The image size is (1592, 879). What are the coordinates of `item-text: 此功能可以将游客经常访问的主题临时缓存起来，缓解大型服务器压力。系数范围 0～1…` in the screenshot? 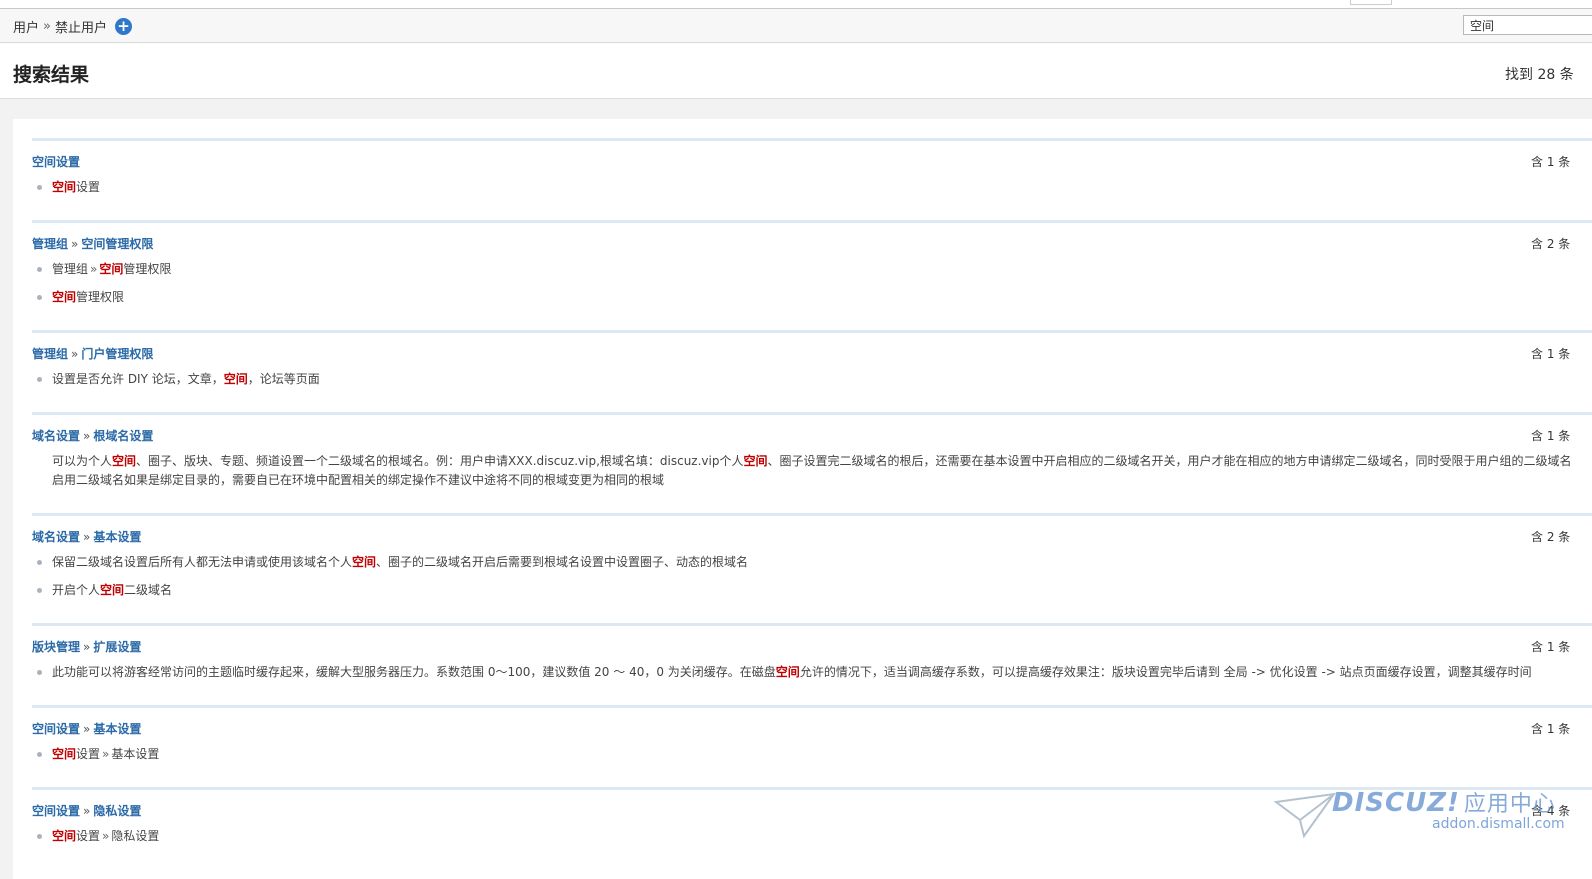 It's located at (414, 672).